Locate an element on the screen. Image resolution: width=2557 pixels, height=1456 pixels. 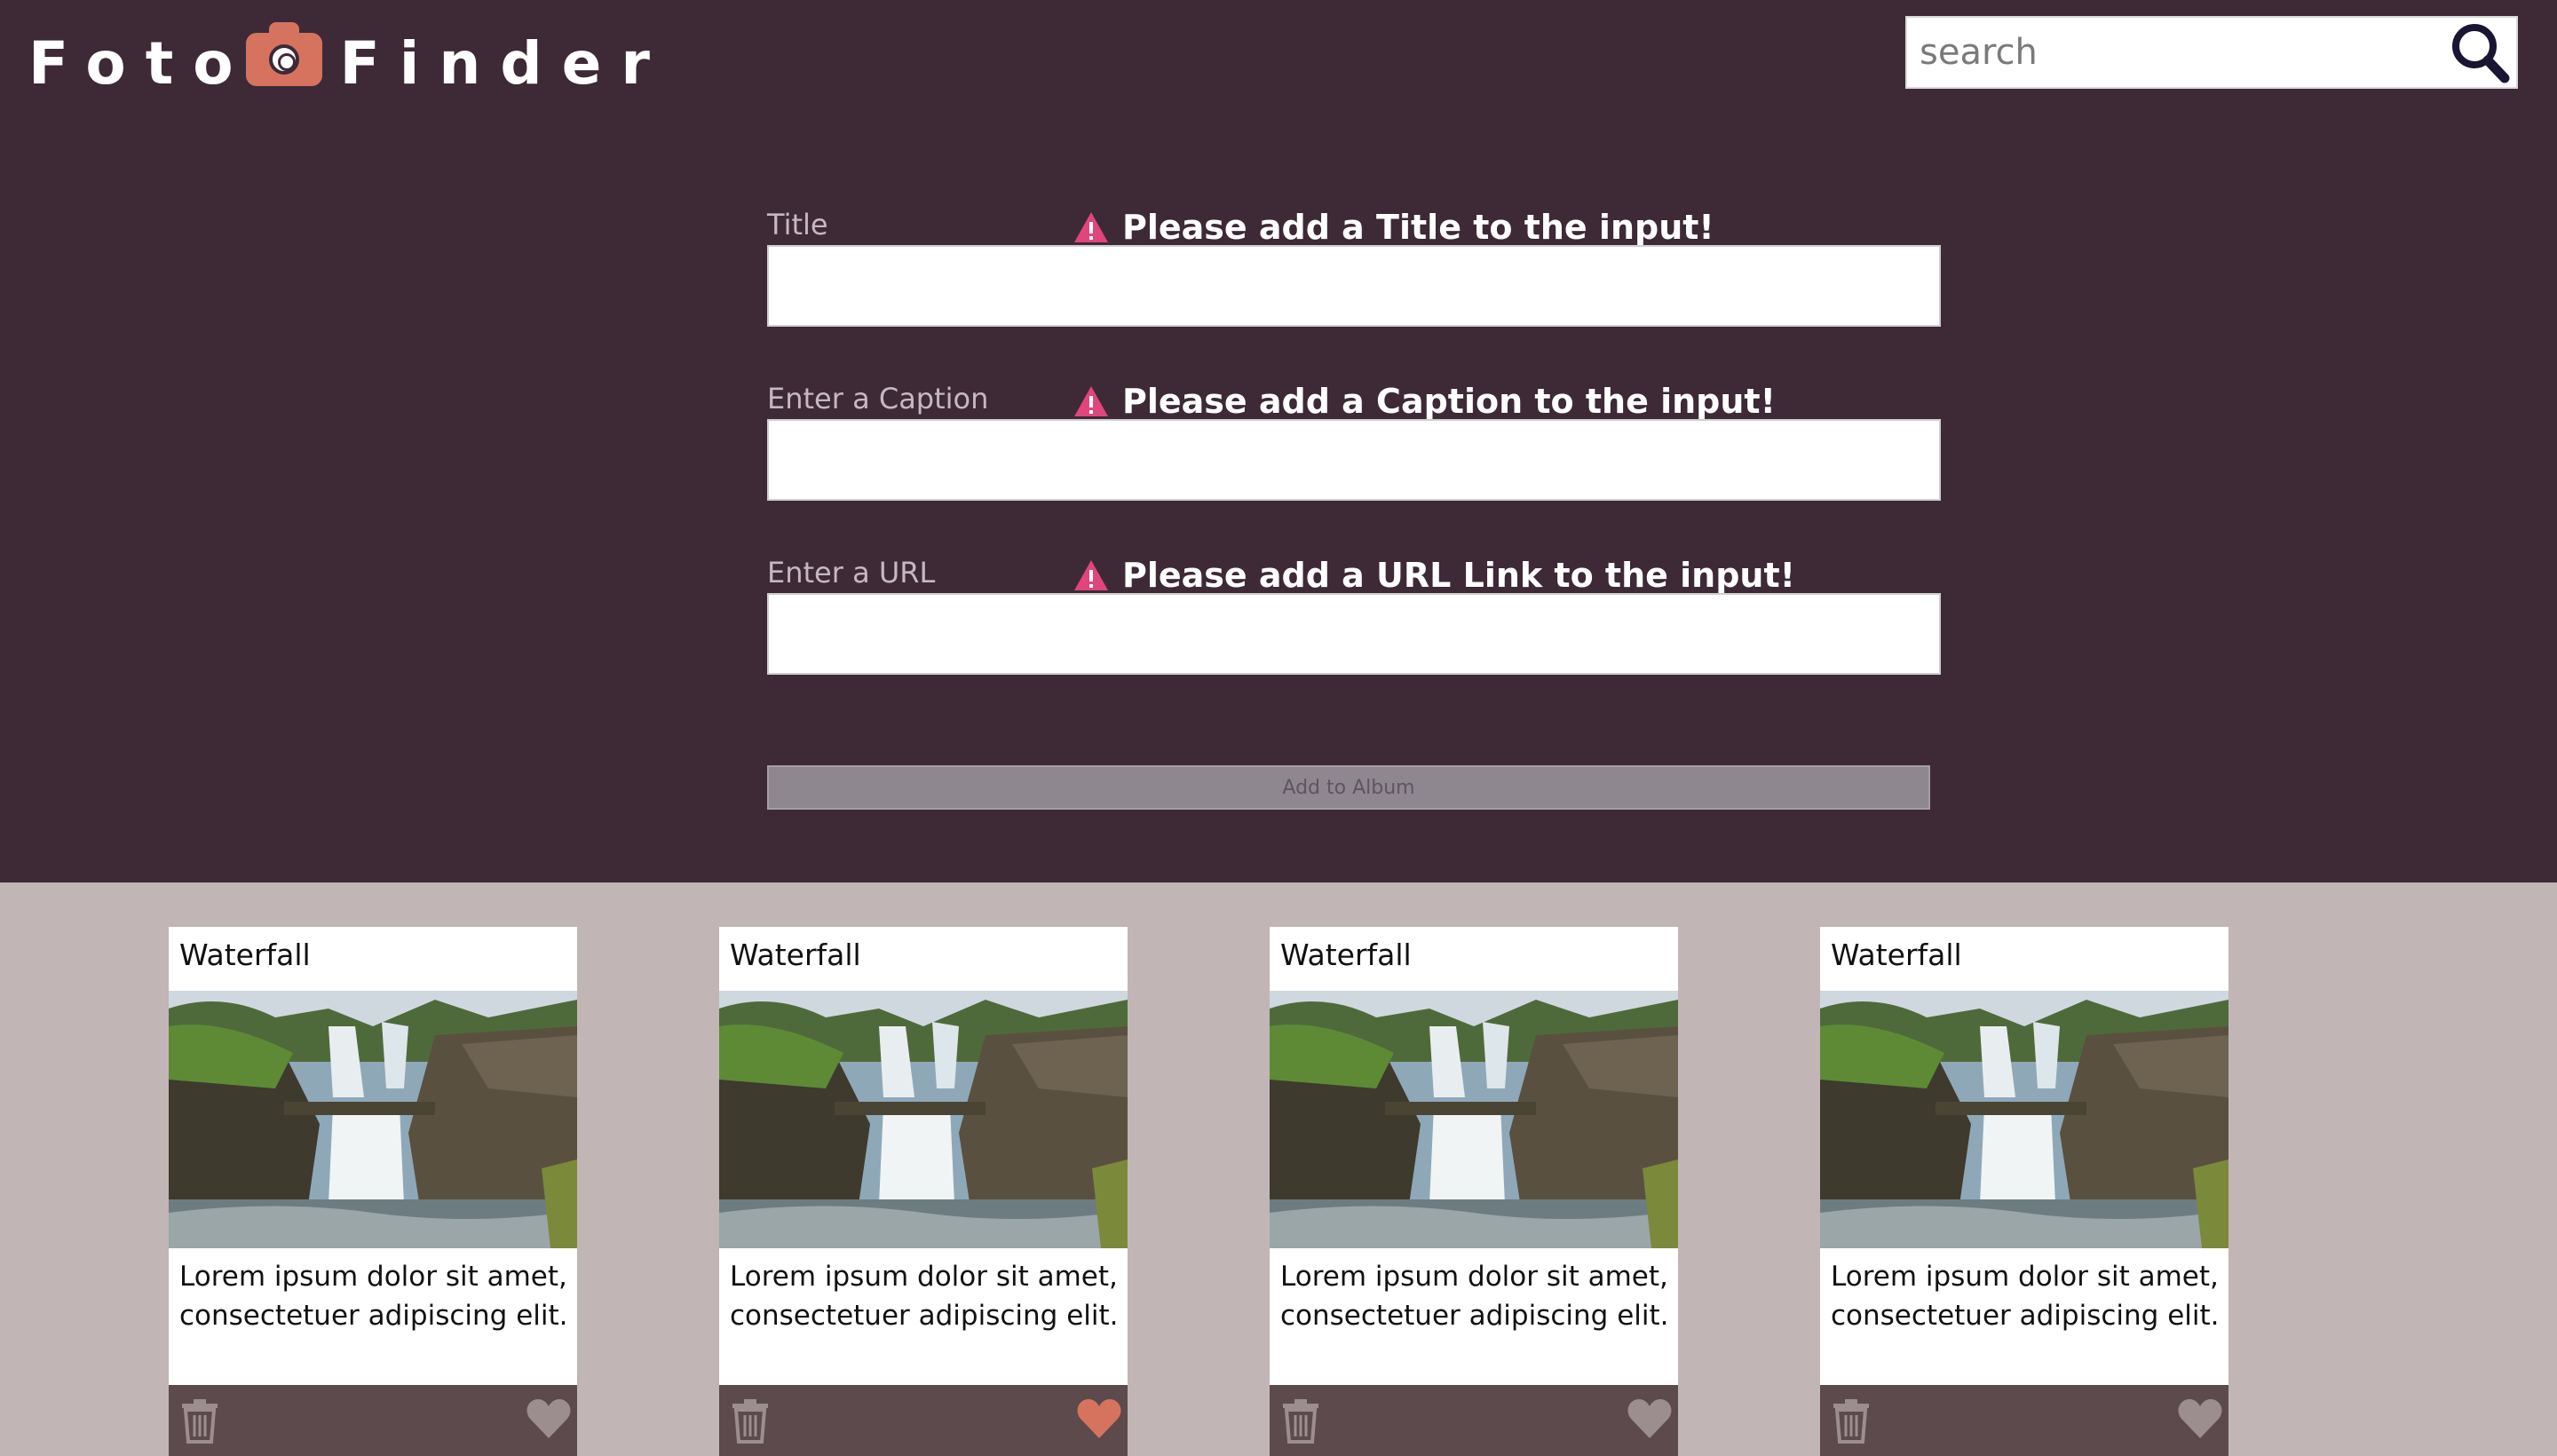
caption-warning-text: Please add a Caption to the input! is located at coordinates (1449, 401).